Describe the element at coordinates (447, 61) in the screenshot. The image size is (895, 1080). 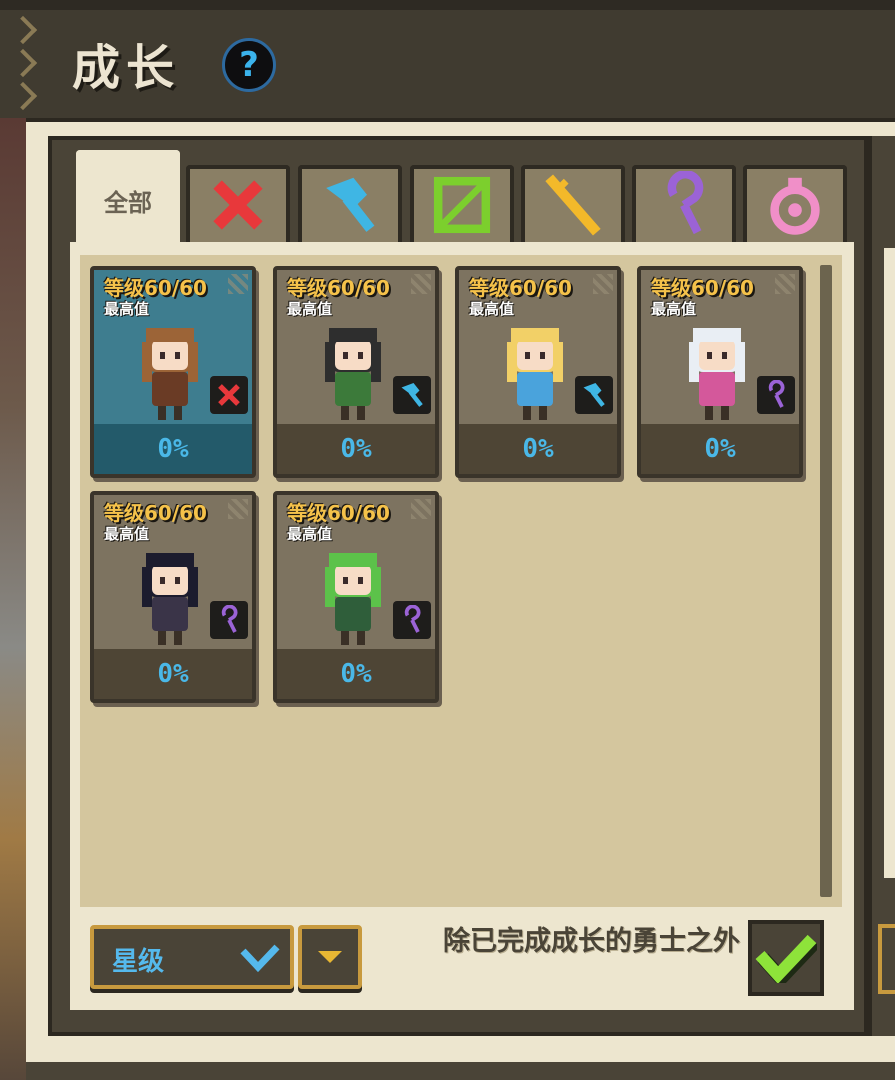
I see `top-bar: 成长 ?` at that location.